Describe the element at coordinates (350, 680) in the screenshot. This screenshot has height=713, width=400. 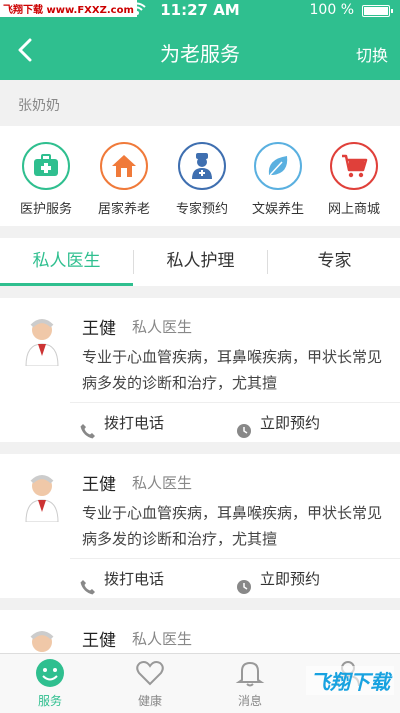
I see `site-logo: 飞翔下载` at that location.